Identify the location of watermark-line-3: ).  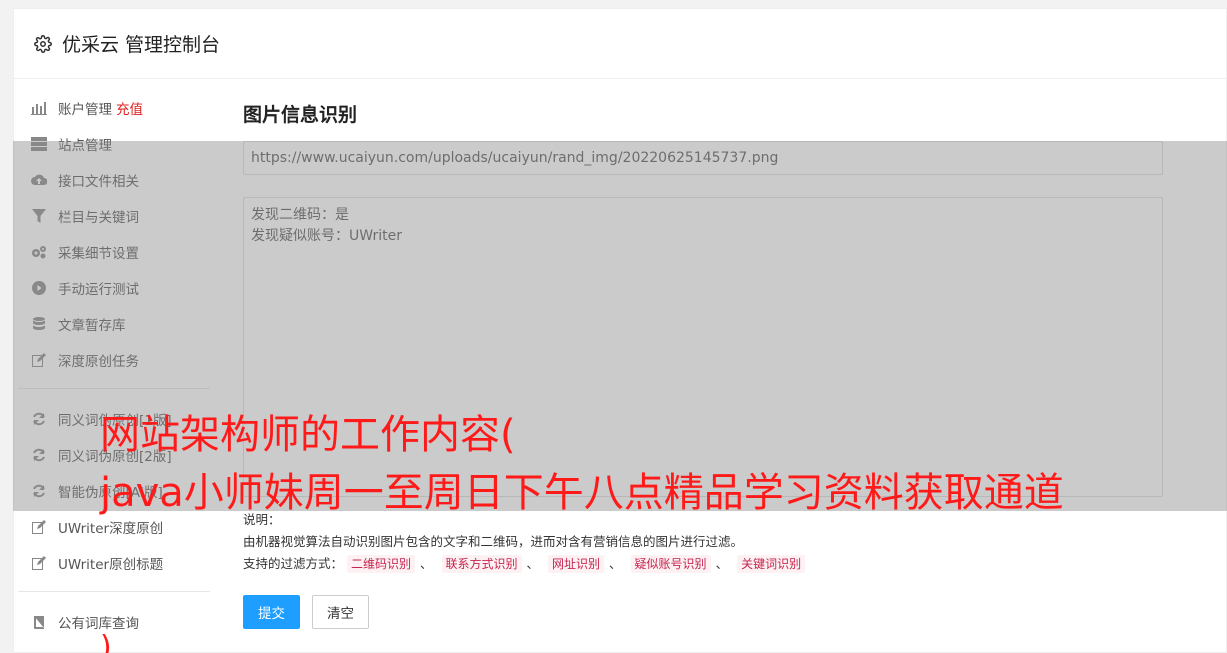
(106, 641).